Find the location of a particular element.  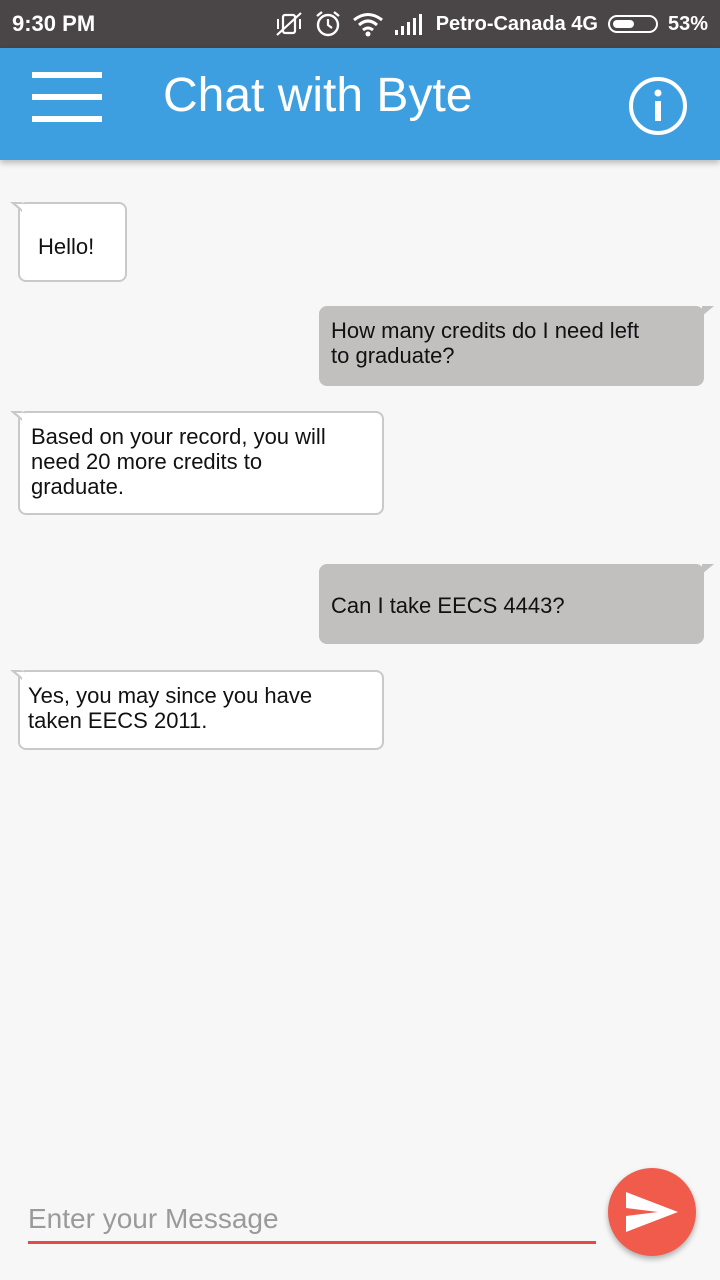

vibrate-off-icon is located at coordinates (289, 24).